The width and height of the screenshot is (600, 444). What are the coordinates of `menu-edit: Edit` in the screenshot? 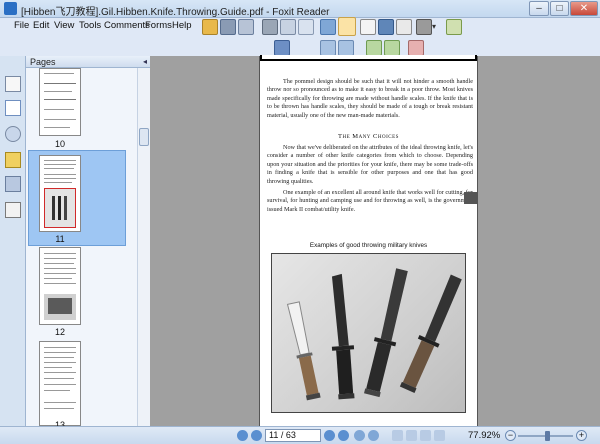 It's located at (41, 25).